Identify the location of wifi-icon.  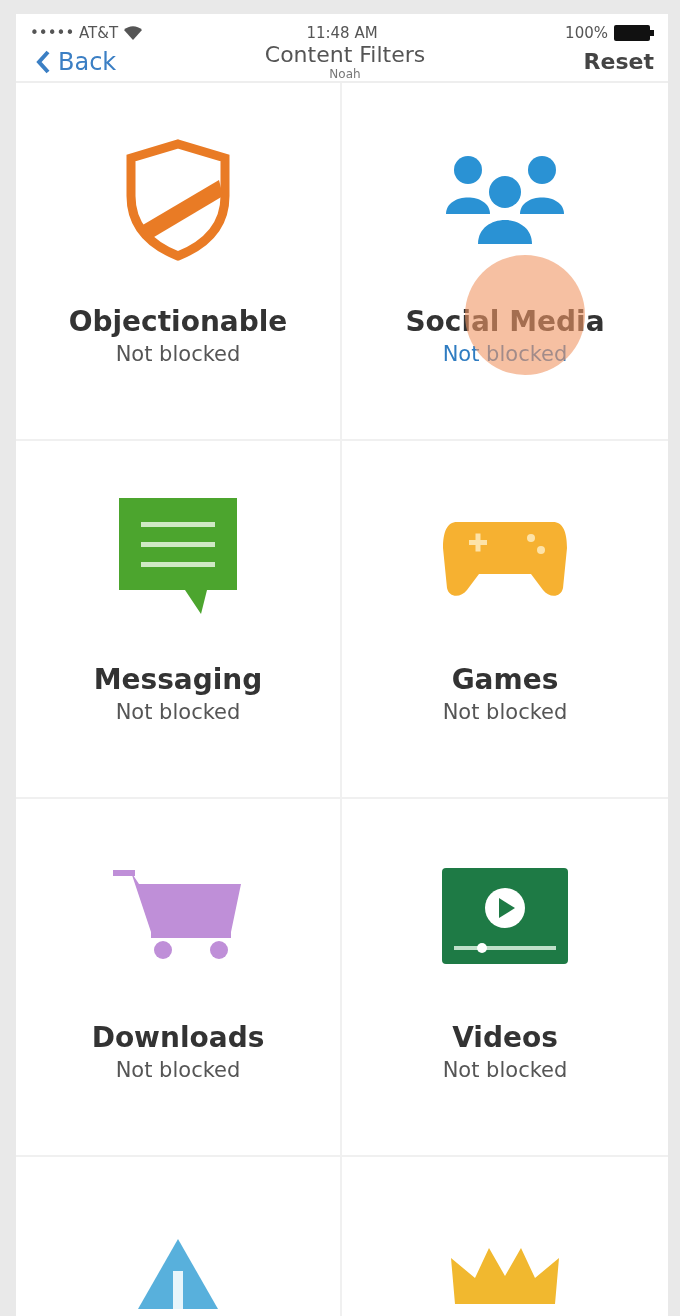
(133, 33).